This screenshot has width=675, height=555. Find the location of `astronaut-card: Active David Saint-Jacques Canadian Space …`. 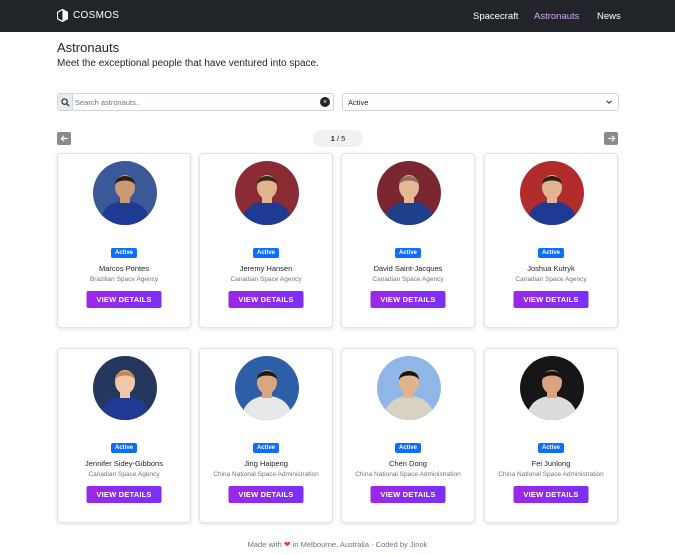

astronaut-card: Active David Saint-Jacques Canadian Space … is located at coordinates (408, 240).